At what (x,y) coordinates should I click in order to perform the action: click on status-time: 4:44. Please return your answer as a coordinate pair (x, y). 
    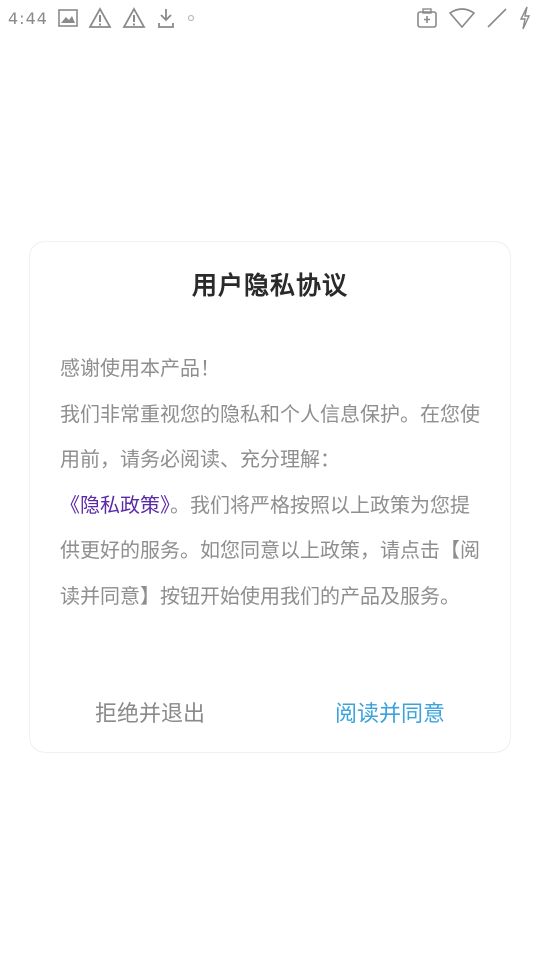
    Looking at the image, I should click on (28, 18).